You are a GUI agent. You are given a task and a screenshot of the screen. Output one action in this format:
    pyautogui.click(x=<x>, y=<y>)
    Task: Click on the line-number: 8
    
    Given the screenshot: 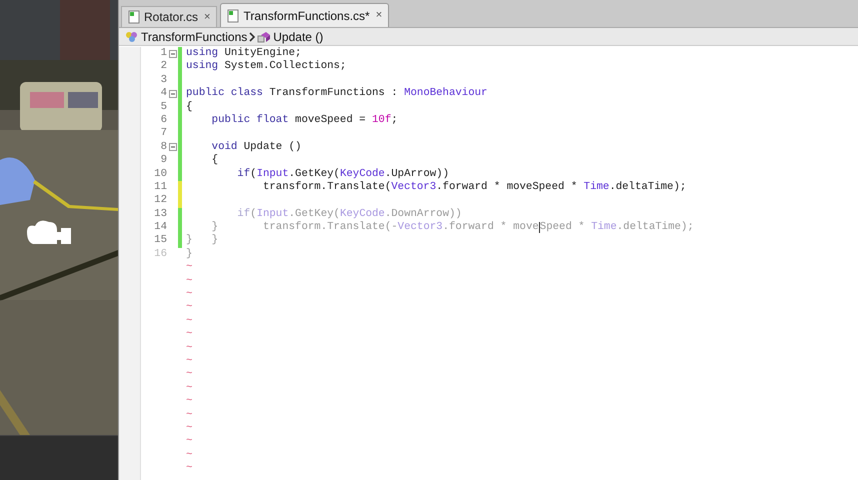 What is the action you would take?
    pyautogui.click(x=164, y=147)
    